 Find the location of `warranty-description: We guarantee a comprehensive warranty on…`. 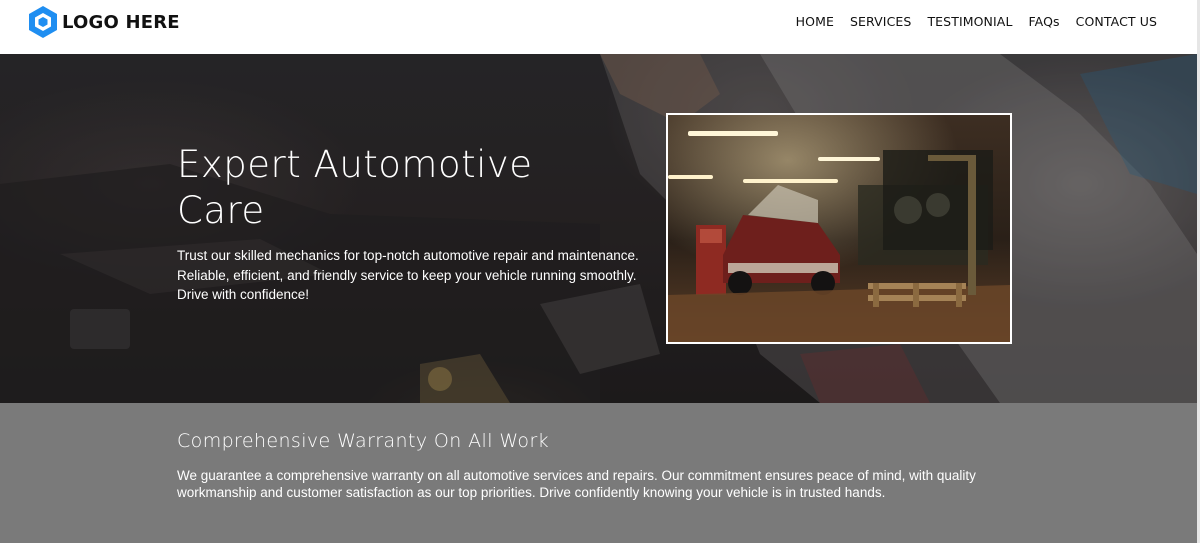

warranty-description: We guarantee a comprehensive warranty on… is located at coordinates (576, 484).